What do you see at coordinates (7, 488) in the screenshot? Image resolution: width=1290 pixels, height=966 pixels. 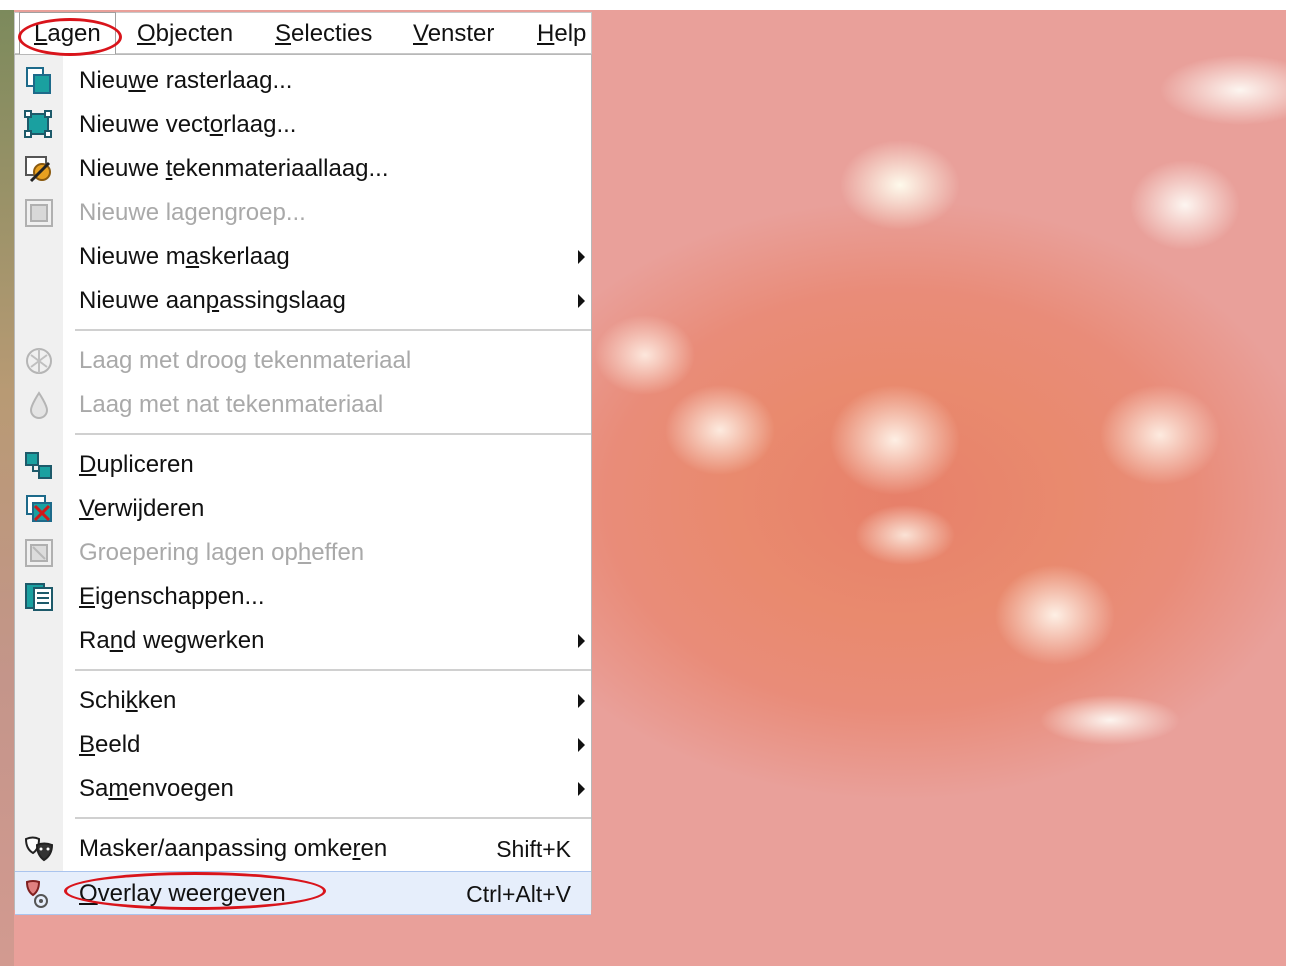 I see `left-panel-edge` at bounding box center [7, 488].